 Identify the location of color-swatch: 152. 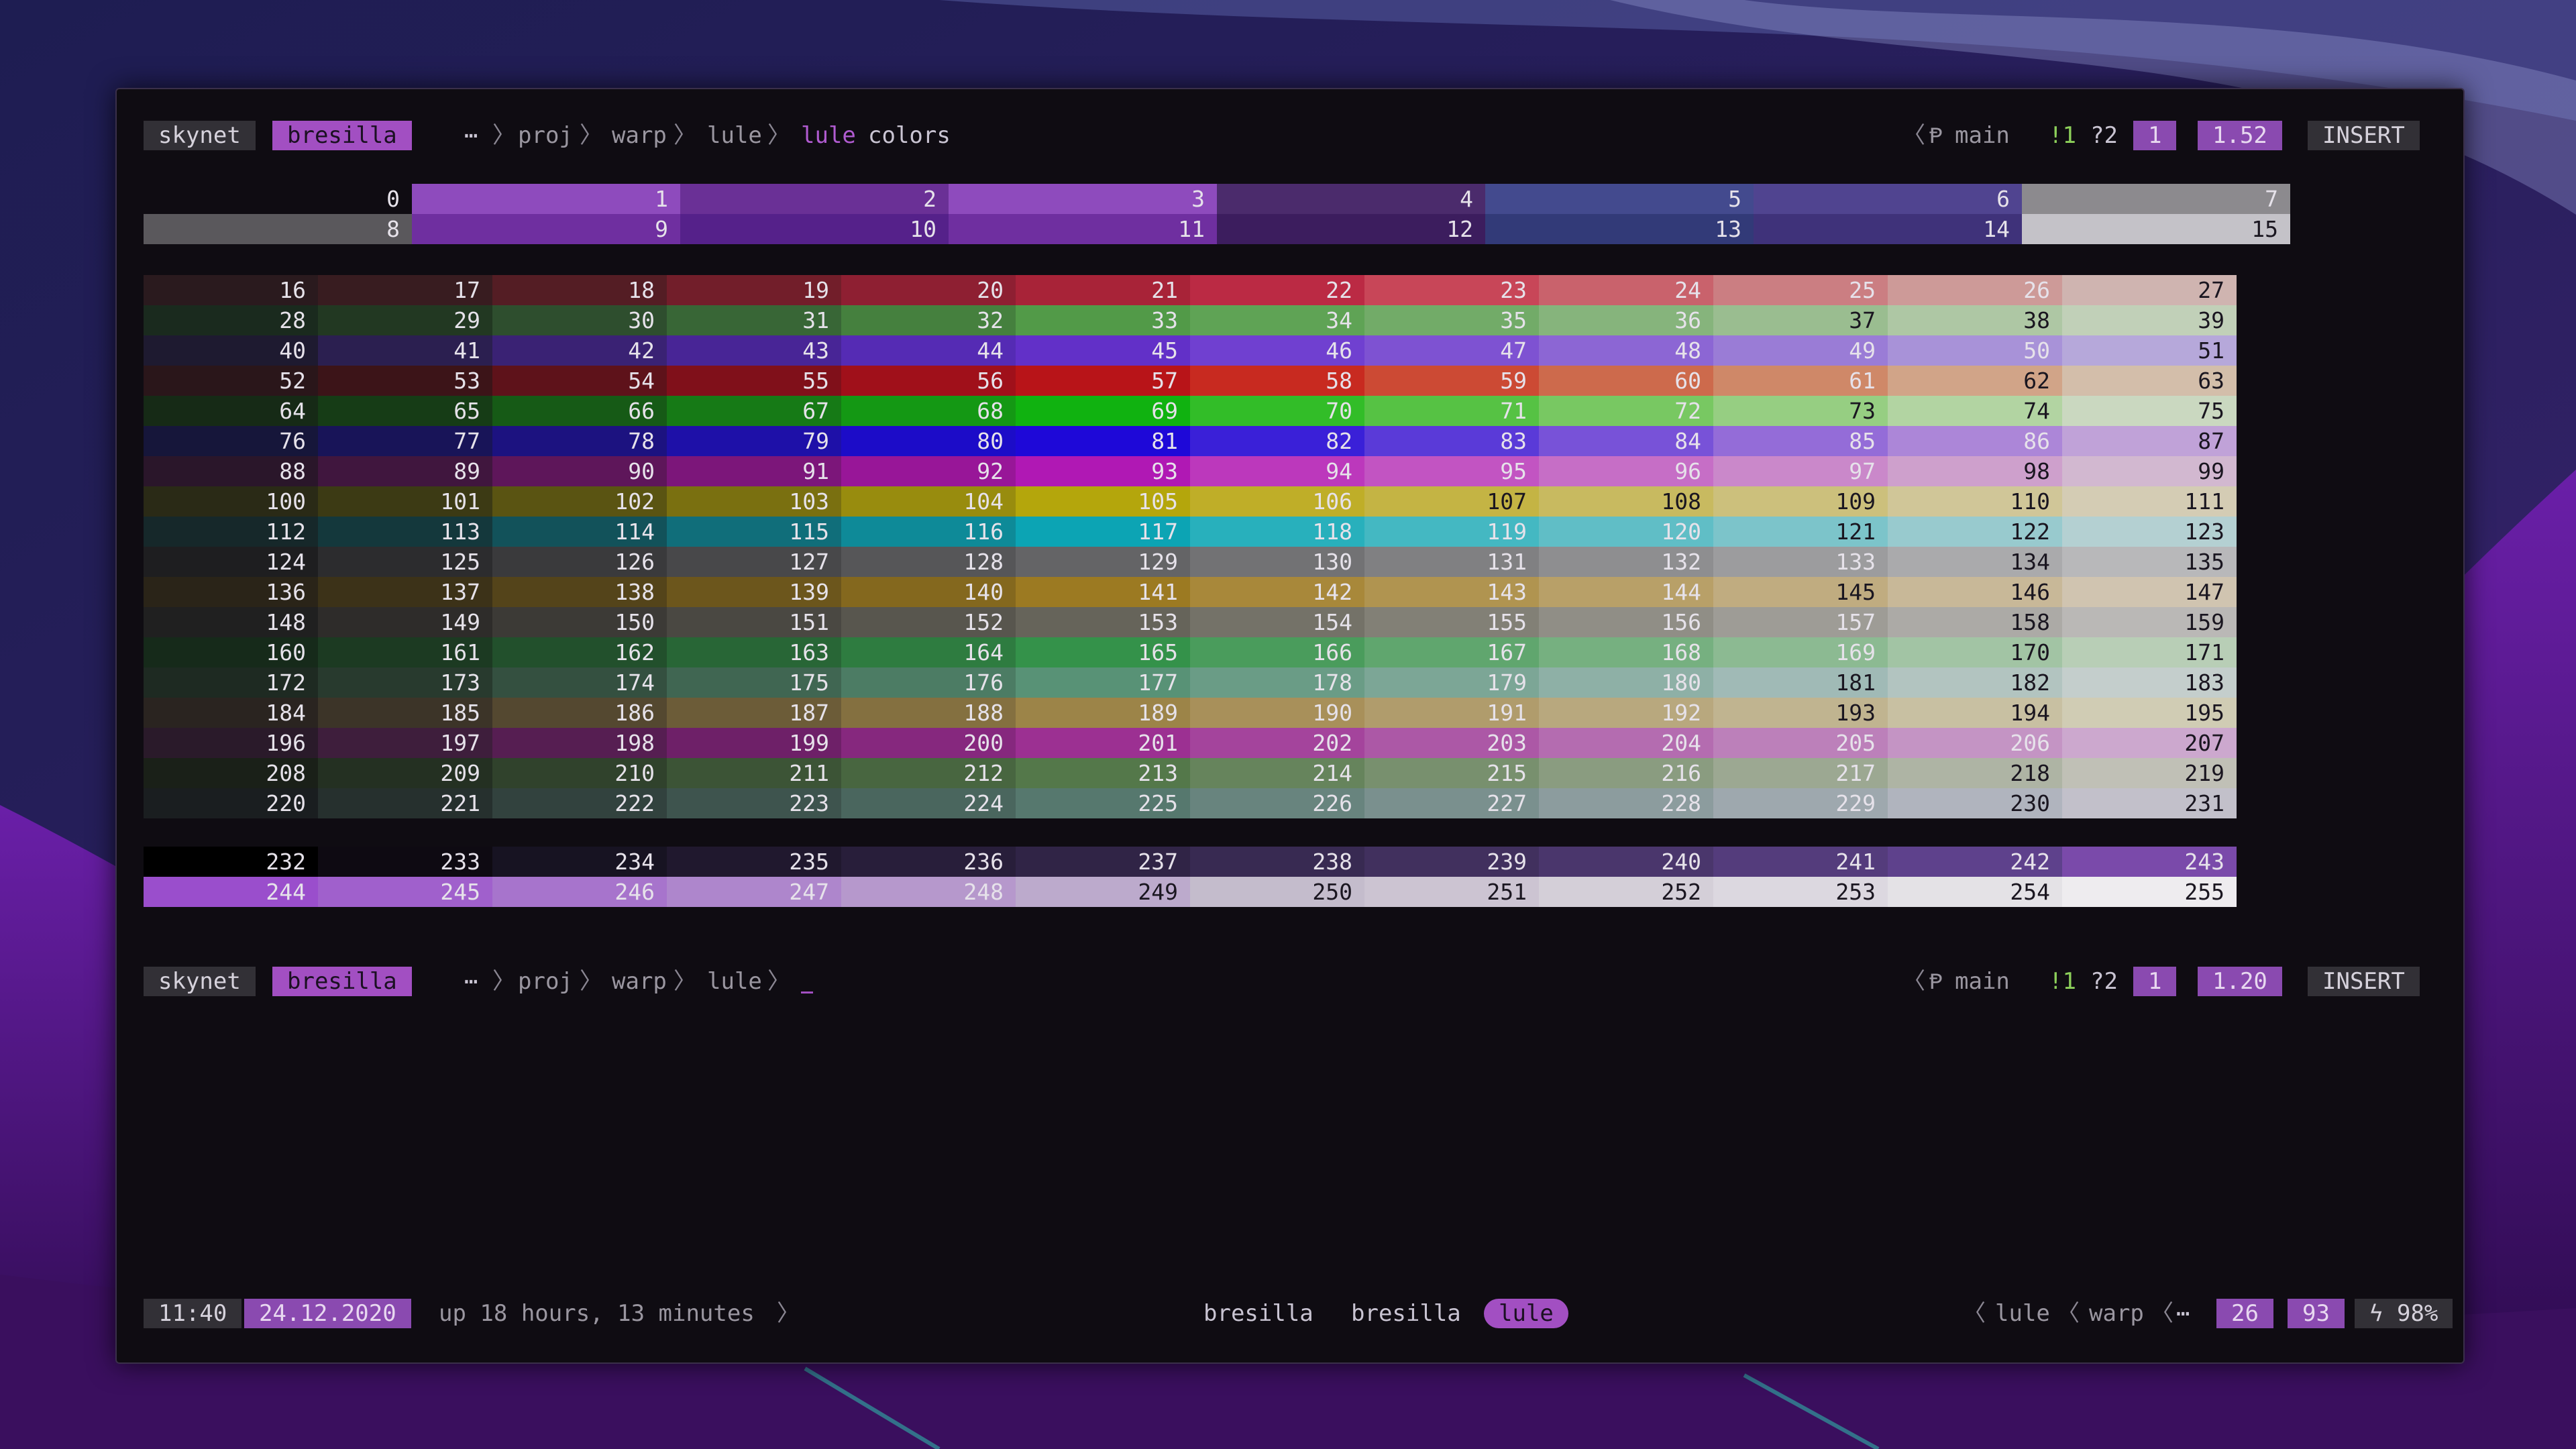
(928, 622).